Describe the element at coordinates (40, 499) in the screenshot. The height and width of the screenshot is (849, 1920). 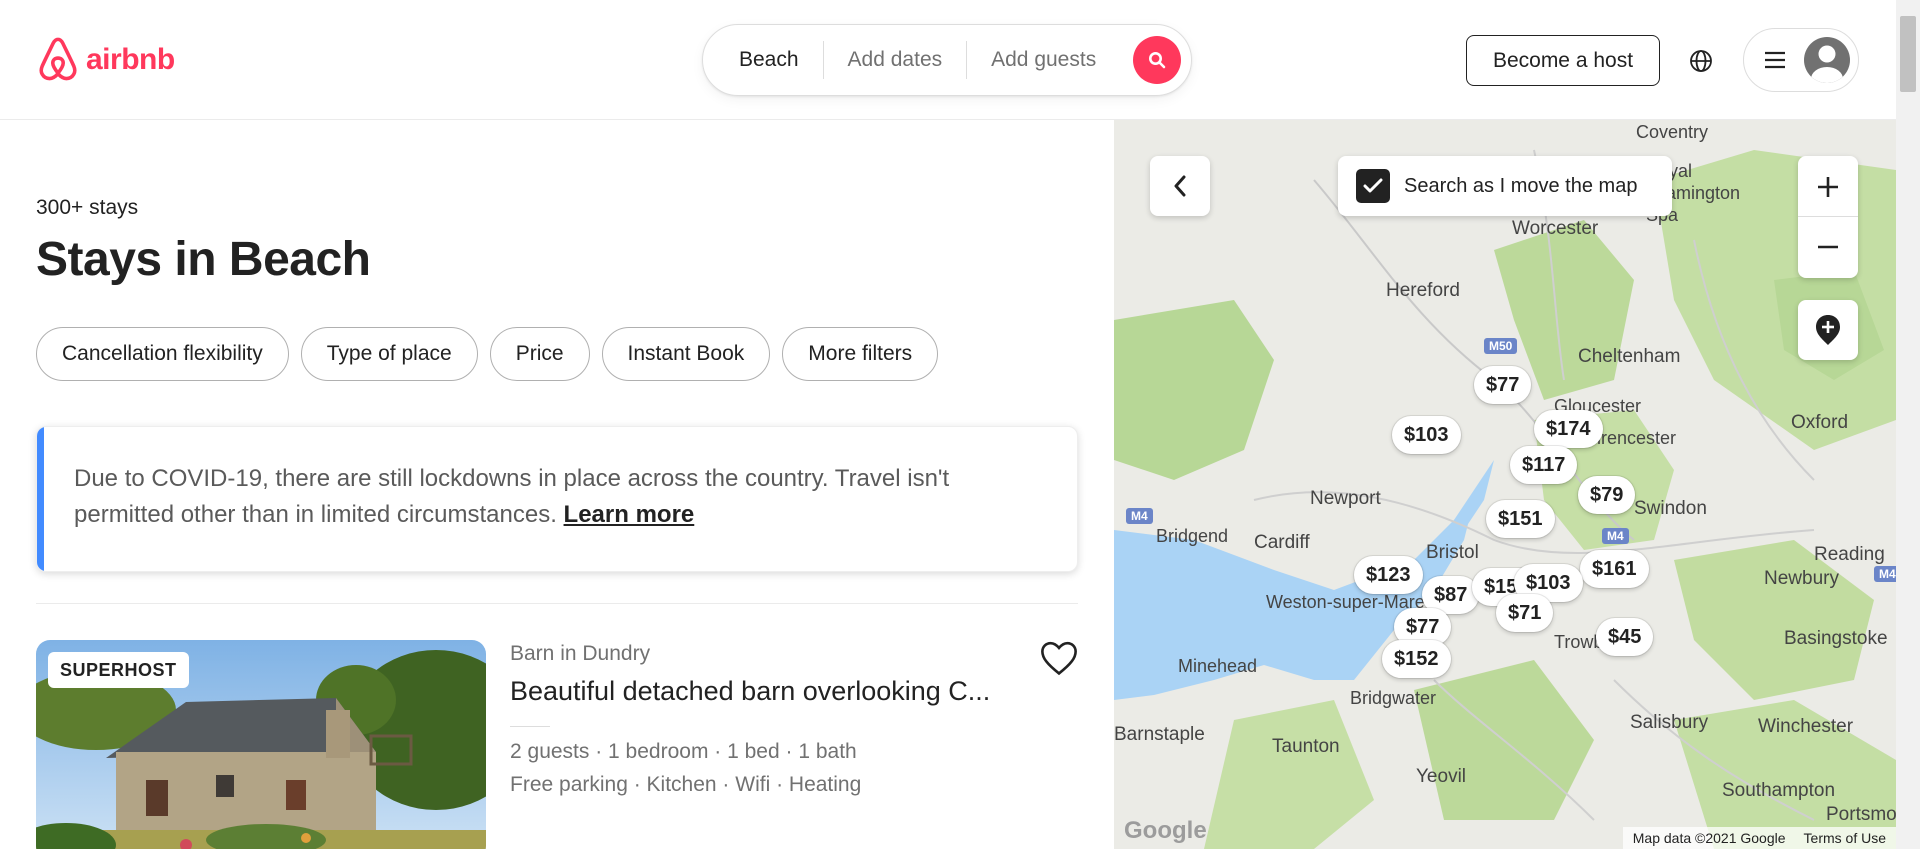
I see `notice-accent-bar` at that location.